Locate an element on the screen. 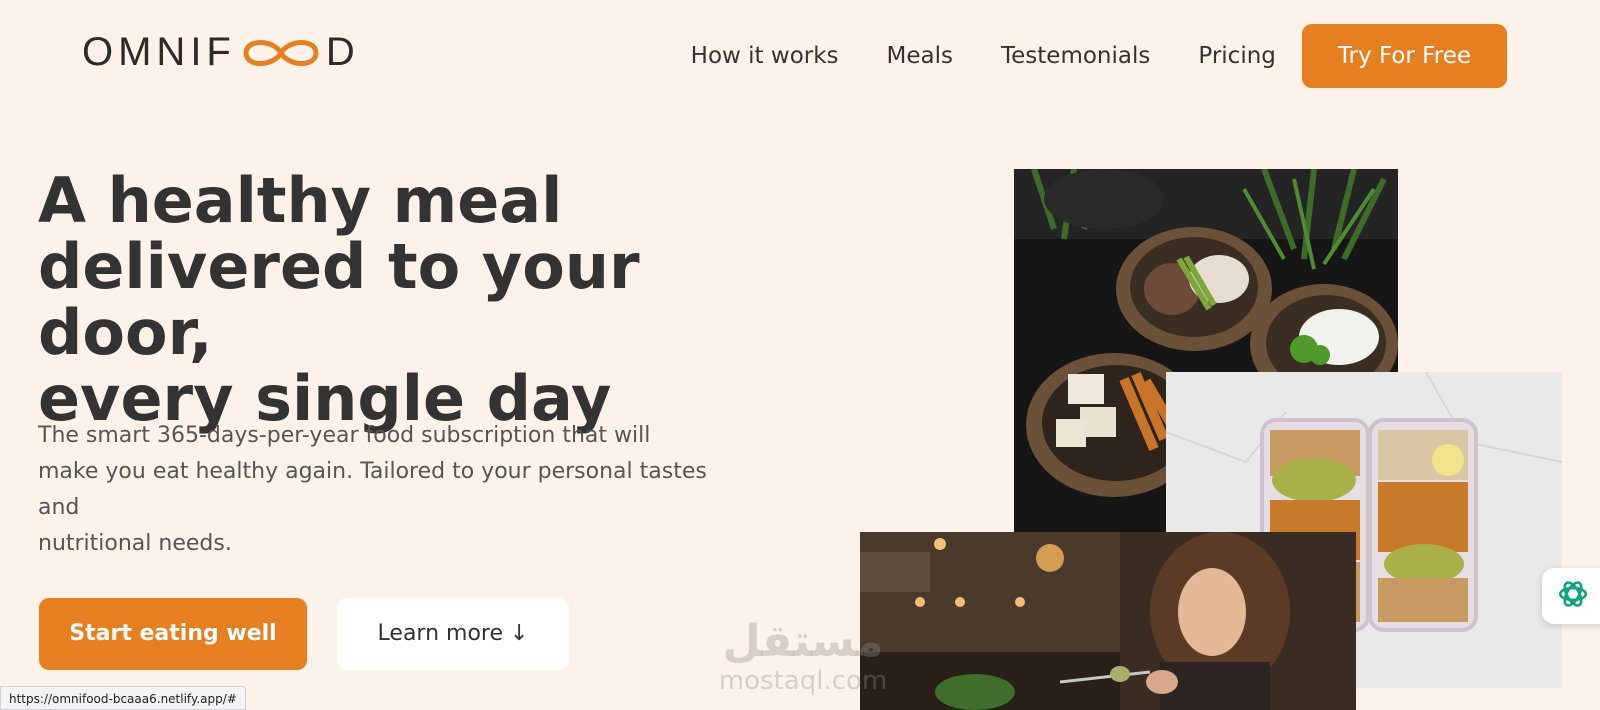 The width and height of the screenshot is (1600, 710). watermark-latin: mostaql.com is located at coordinates (803, 681).